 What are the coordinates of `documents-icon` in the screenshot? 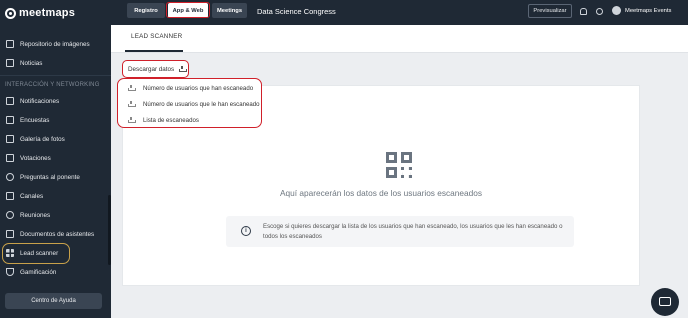 It's located at (10, 234).